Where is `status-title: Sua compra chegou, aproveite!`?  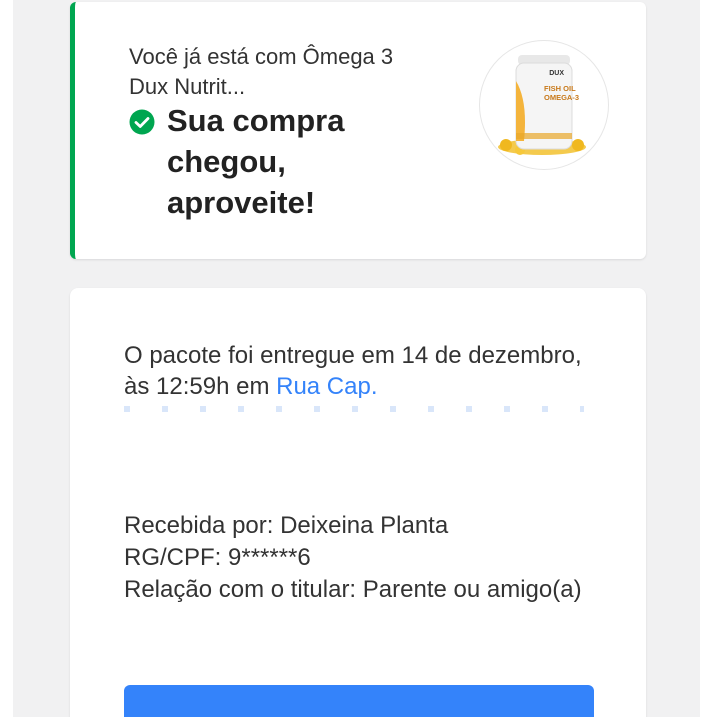 status-title: Sua compra chegou, aproveite! is located at coordinates (256, 161).